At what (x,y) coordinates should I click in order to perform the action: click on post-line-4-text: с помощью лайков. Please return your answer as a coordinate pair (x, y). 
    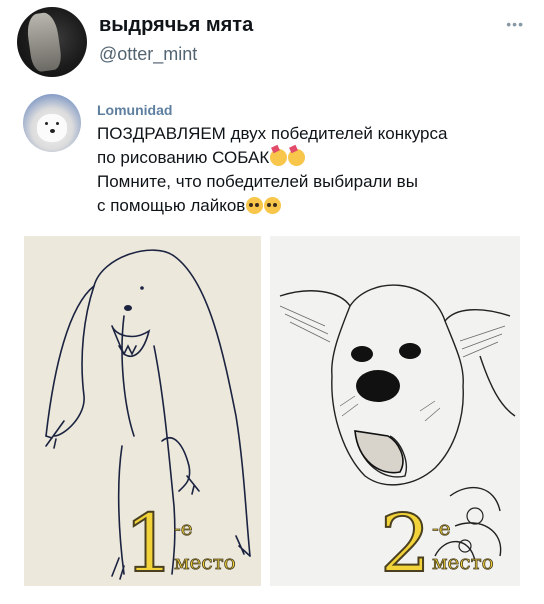
    Looking at the image, I should click on (171, 205).